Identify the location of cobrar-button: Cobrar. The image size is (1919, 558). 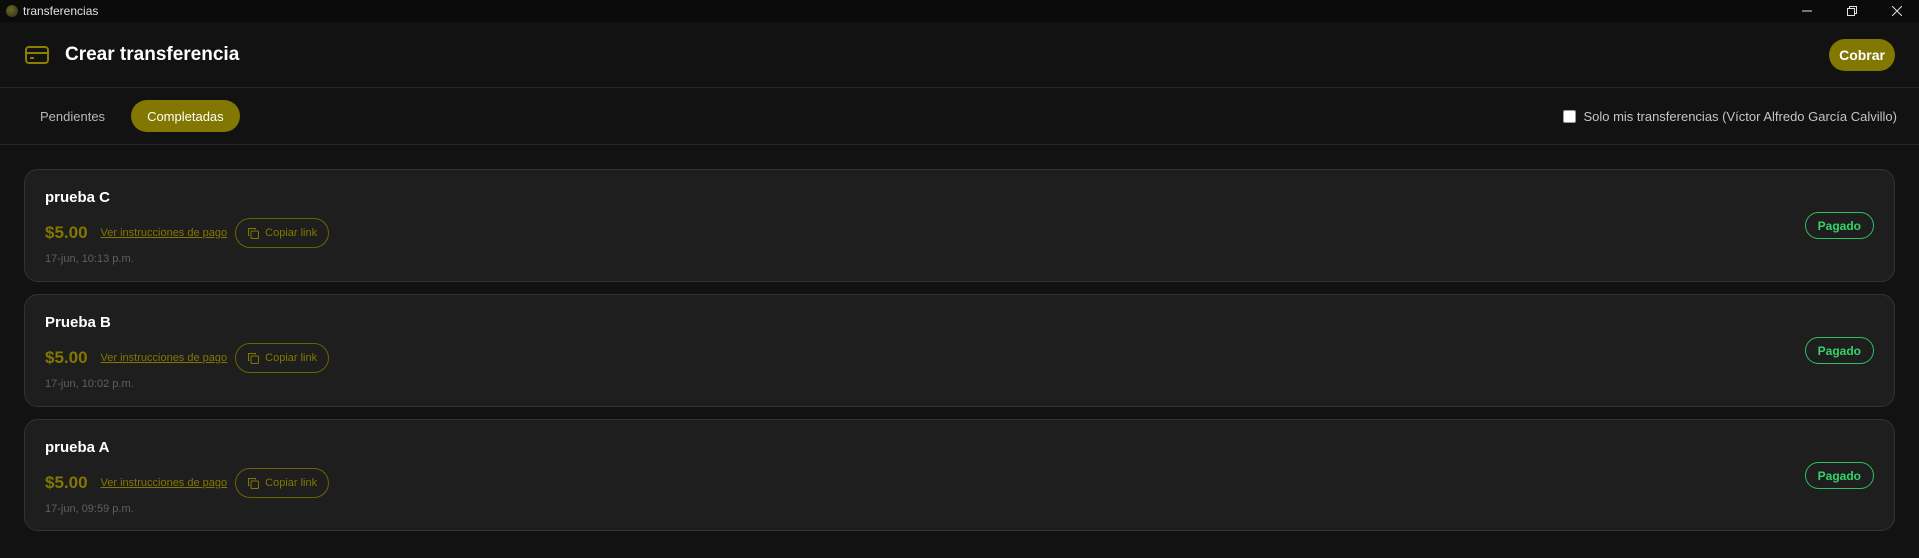
(1862, 55).